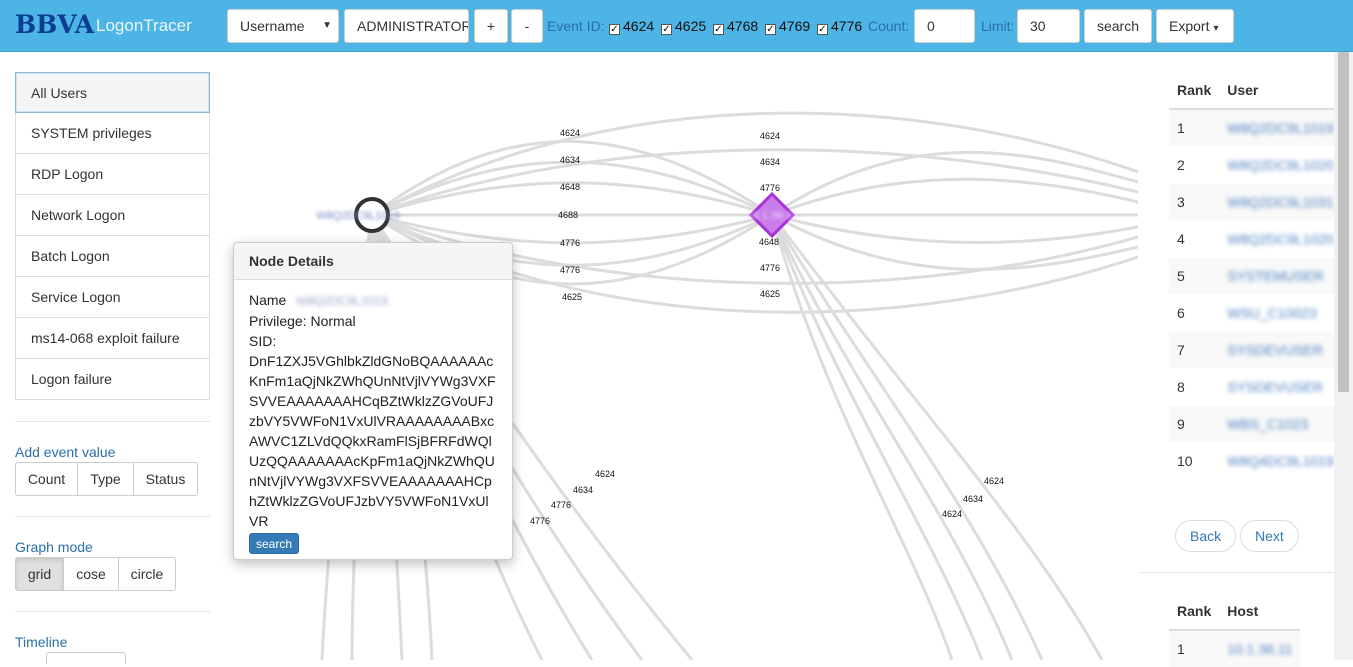  I want to click on graph-mode-heading: Graph mode, so click(54, 547).